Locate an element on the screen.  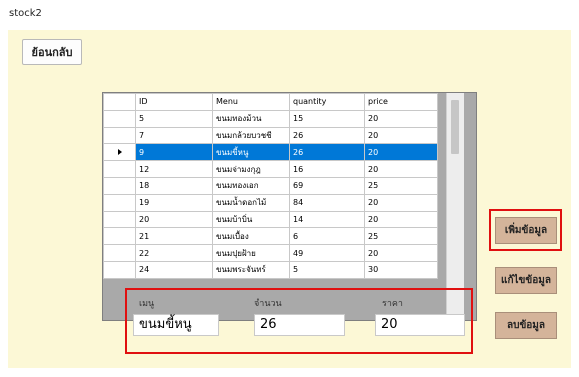
window-title: stock2 is located at coordinates (25, 13).